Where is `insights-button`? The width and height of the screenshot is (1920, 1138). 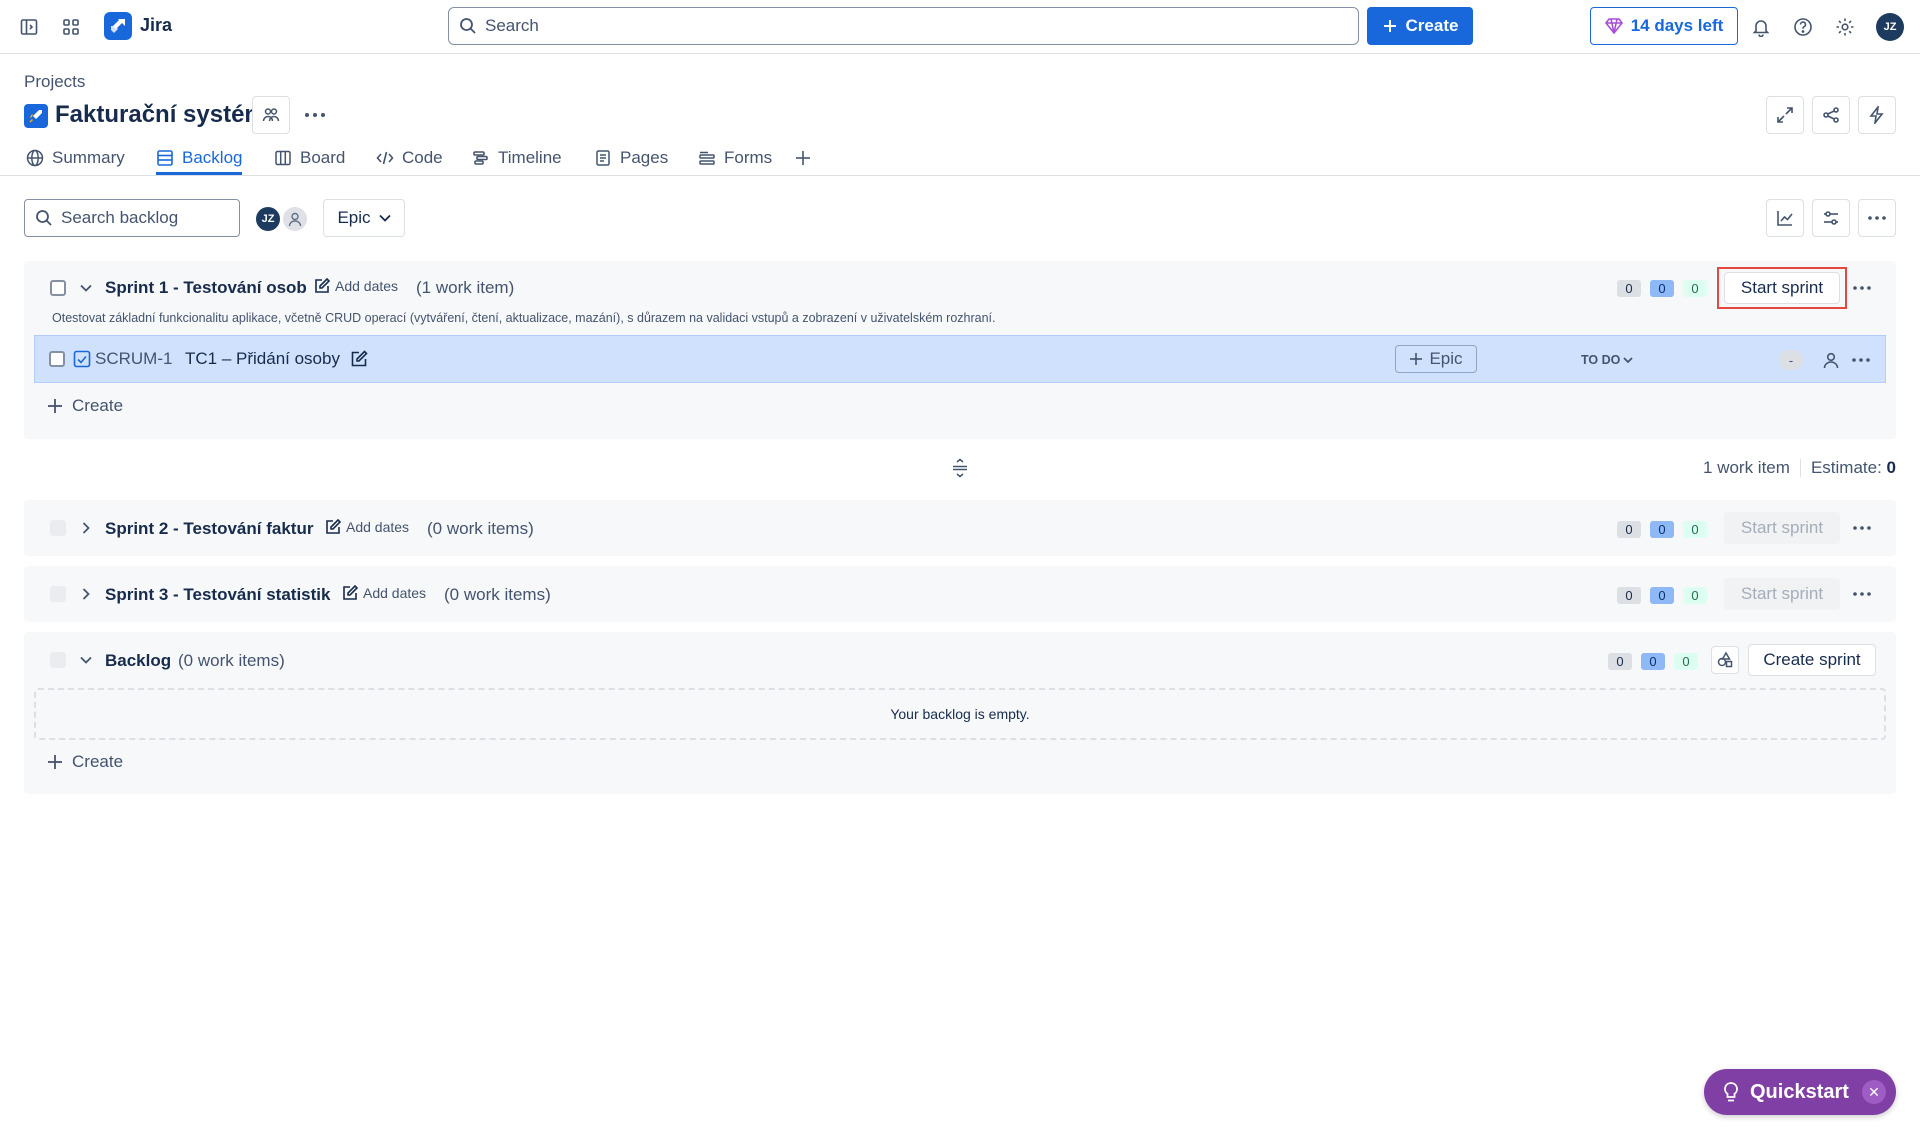
insights-button is located at coordinates (1785, 218).